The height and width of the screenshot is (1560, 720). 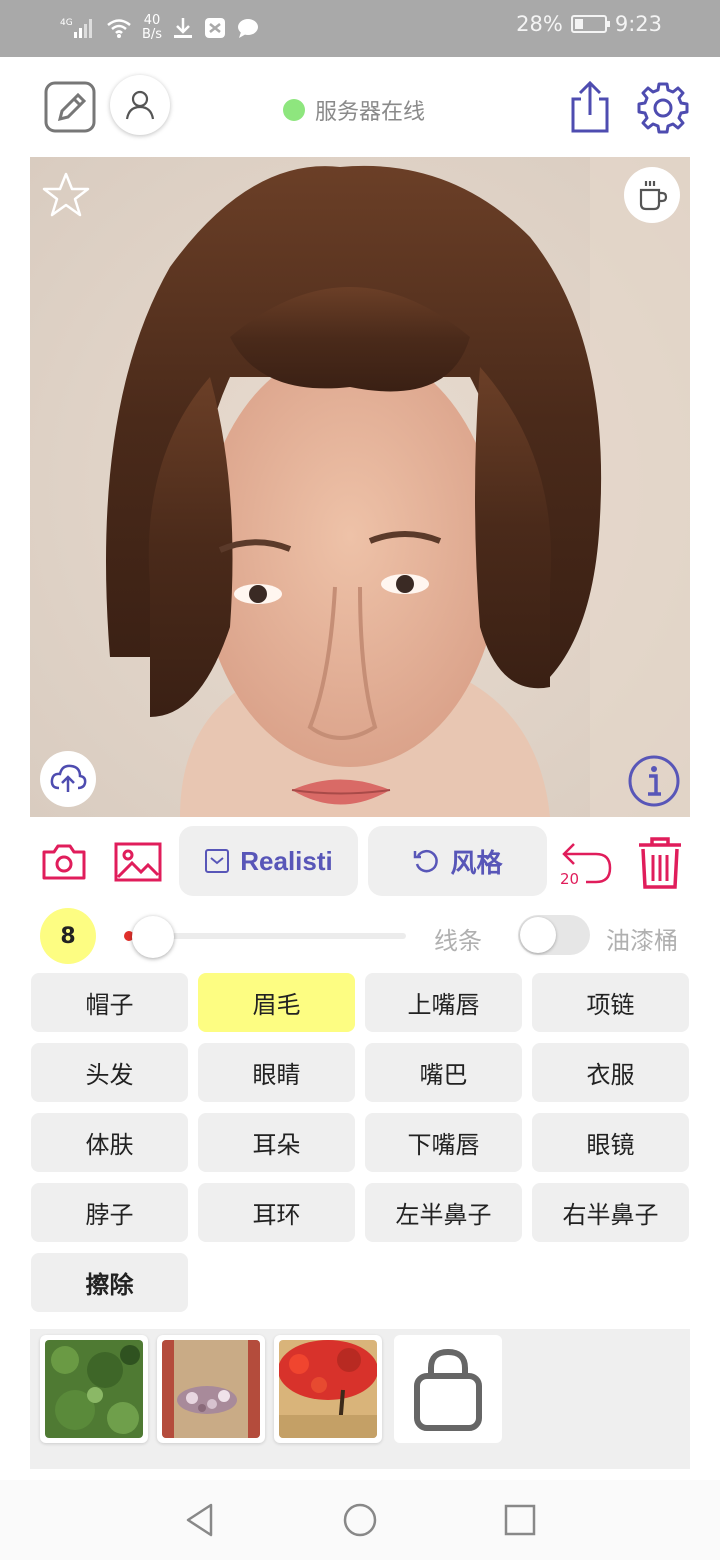 I want to click on favorite-button, so click(x=66, y=195).